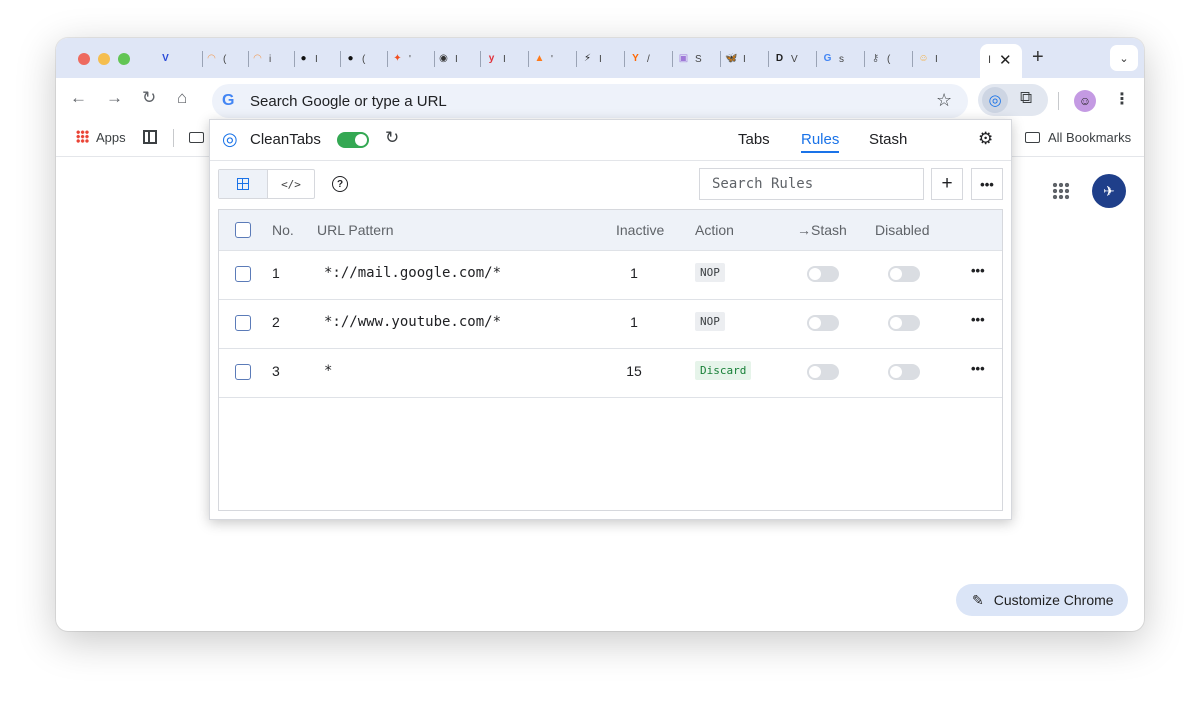 This screenshot has width=1200, height=706. I want to click on browser-tab: ◠ i, so click(261, 59).